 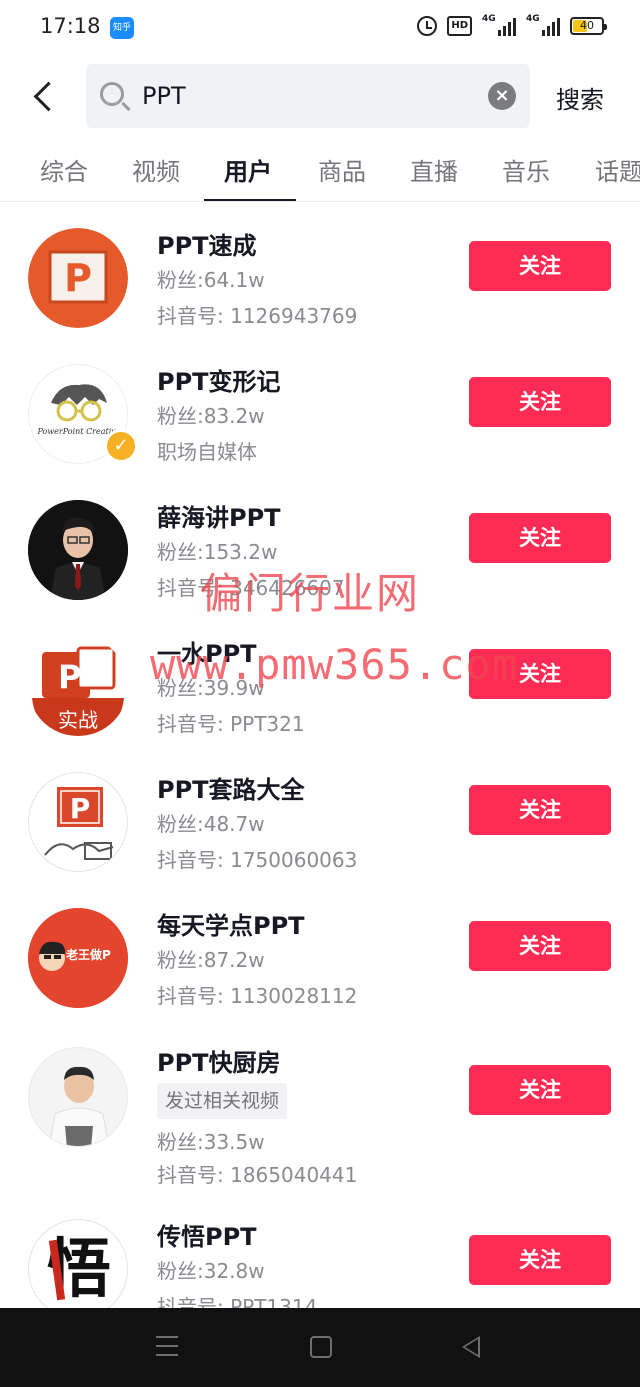 What do you see at coordinates (64, 169) in the screenshot?
I see `tab-general: 综合` at bounding box center [64, 169].